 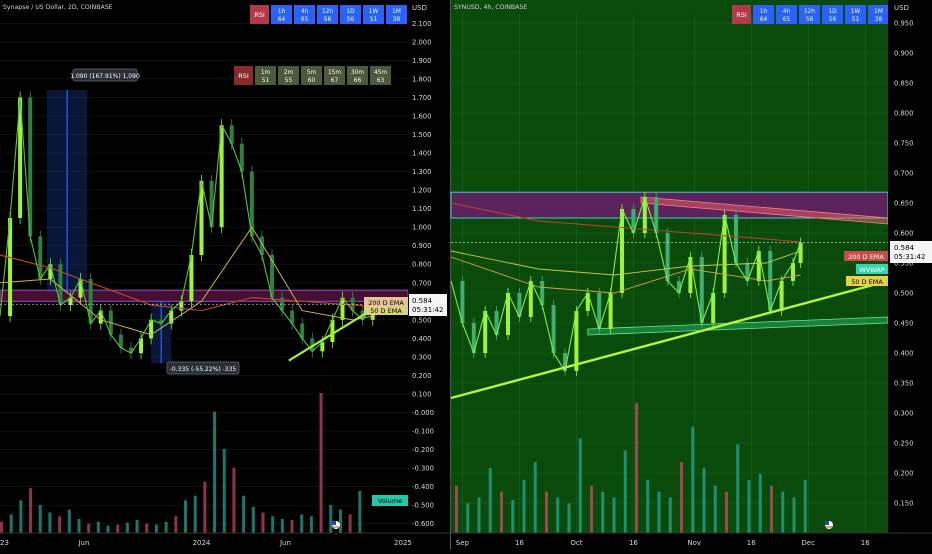 I want to click on right-rsi-top-widget: RSI 1h 64 4h 65 12h 56 1D 56 1W 51 1M 38, so click(x=810, y=14).